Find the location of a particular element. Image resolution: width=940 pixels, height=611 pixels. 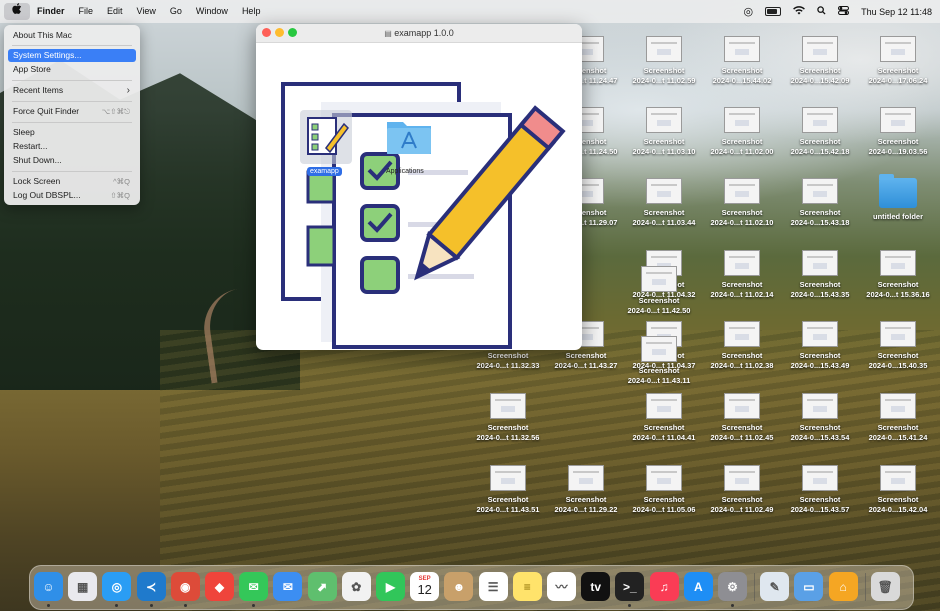

desktop-screenshot-file: Screenshot 2024-0...t 11.02.38 is located at coordinates (742, 345).